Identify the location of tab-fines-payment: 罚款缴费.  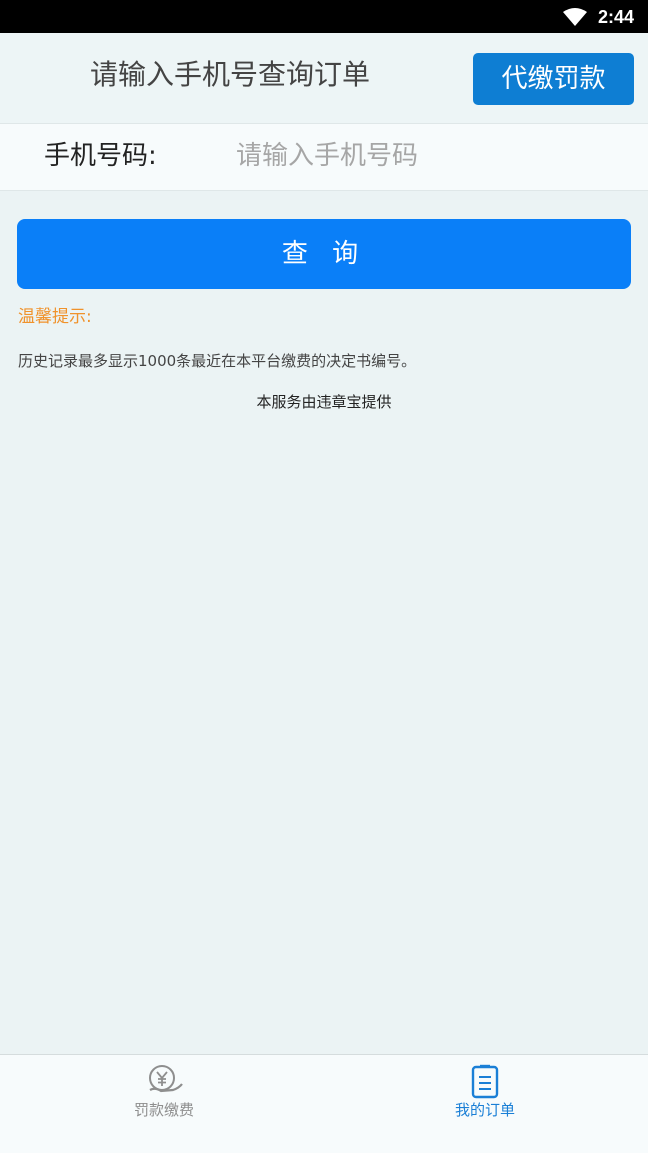
(162, 1104).